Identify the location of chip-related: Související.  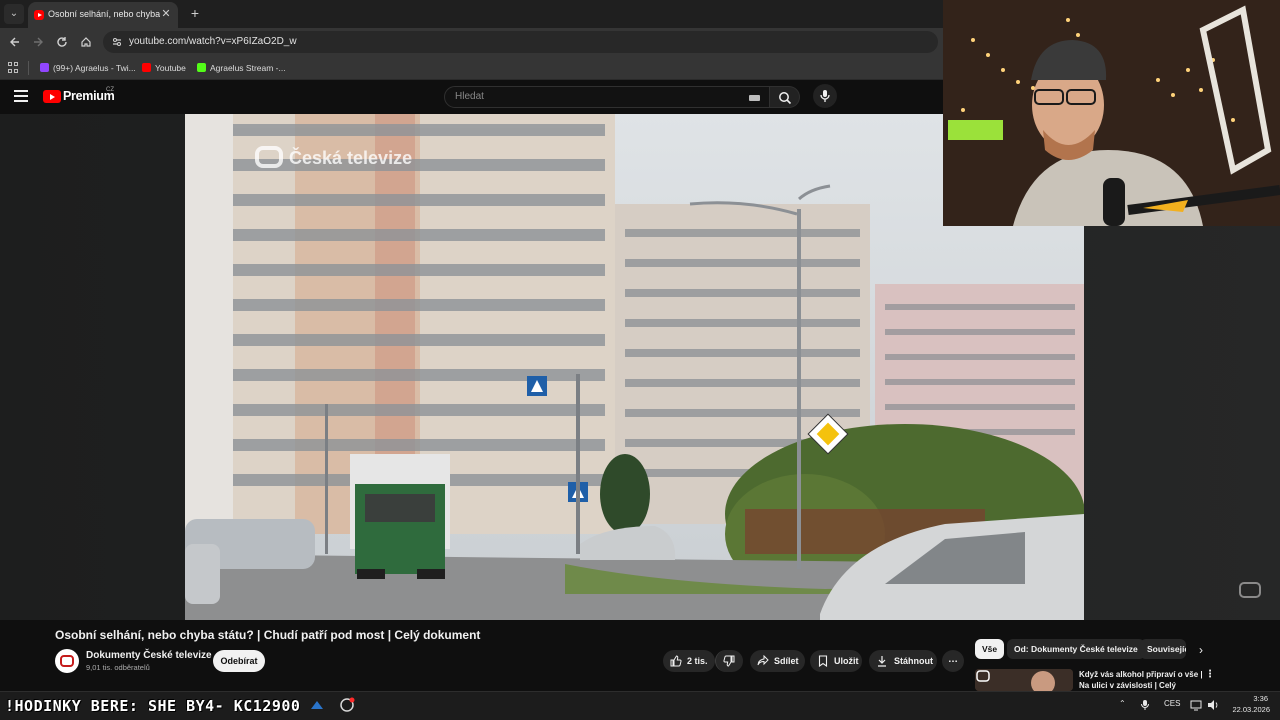
(1163, 649).